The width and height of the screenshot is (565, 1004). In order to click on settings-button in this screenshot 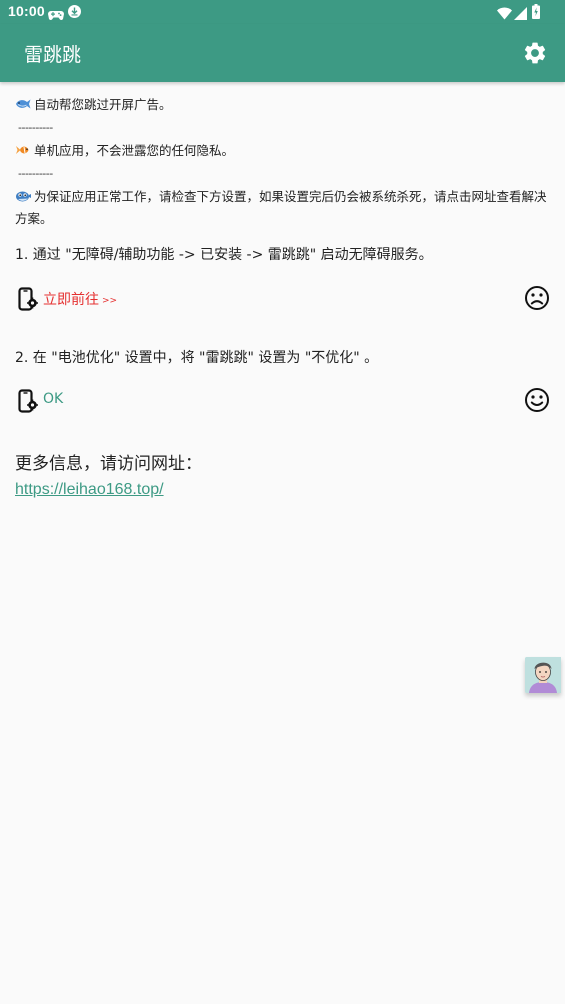, I will do `click(535, 53)`.